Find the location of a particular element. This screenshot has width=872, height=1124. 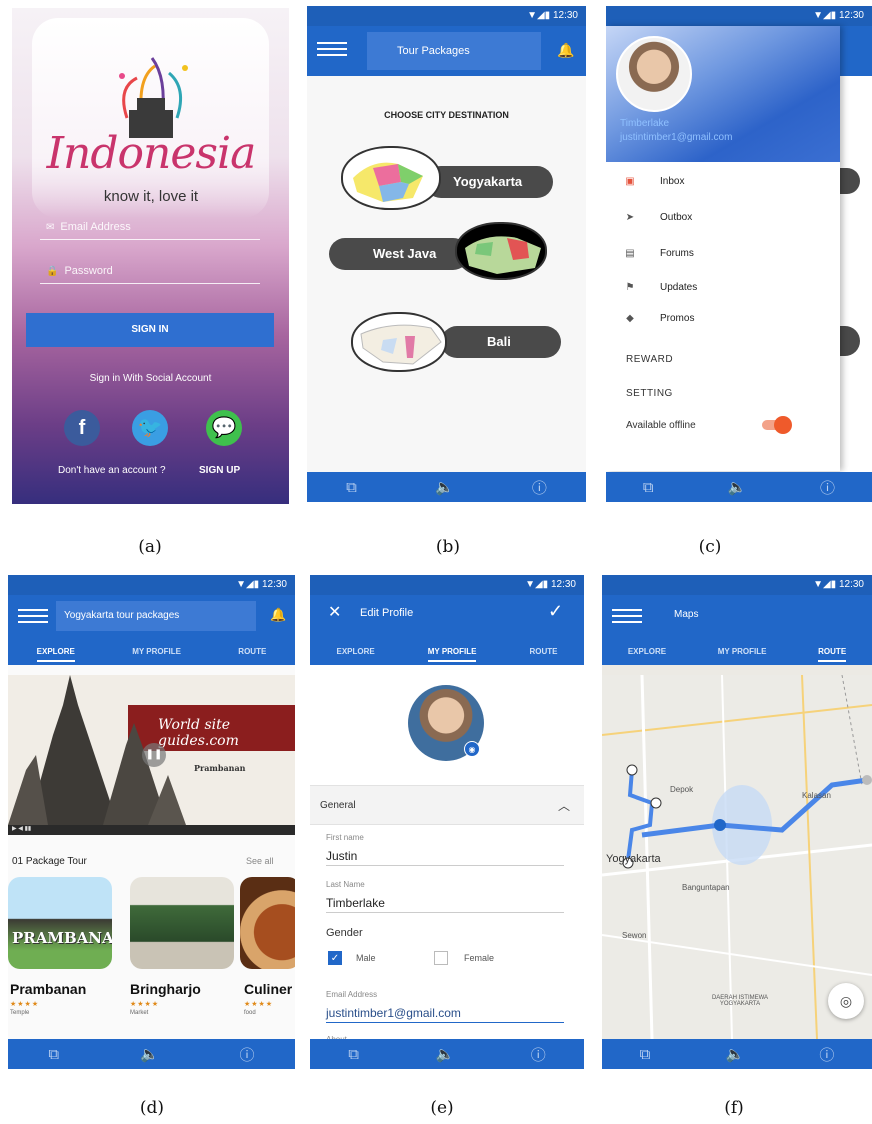

section-label: General is located at coordinates (338, 805).